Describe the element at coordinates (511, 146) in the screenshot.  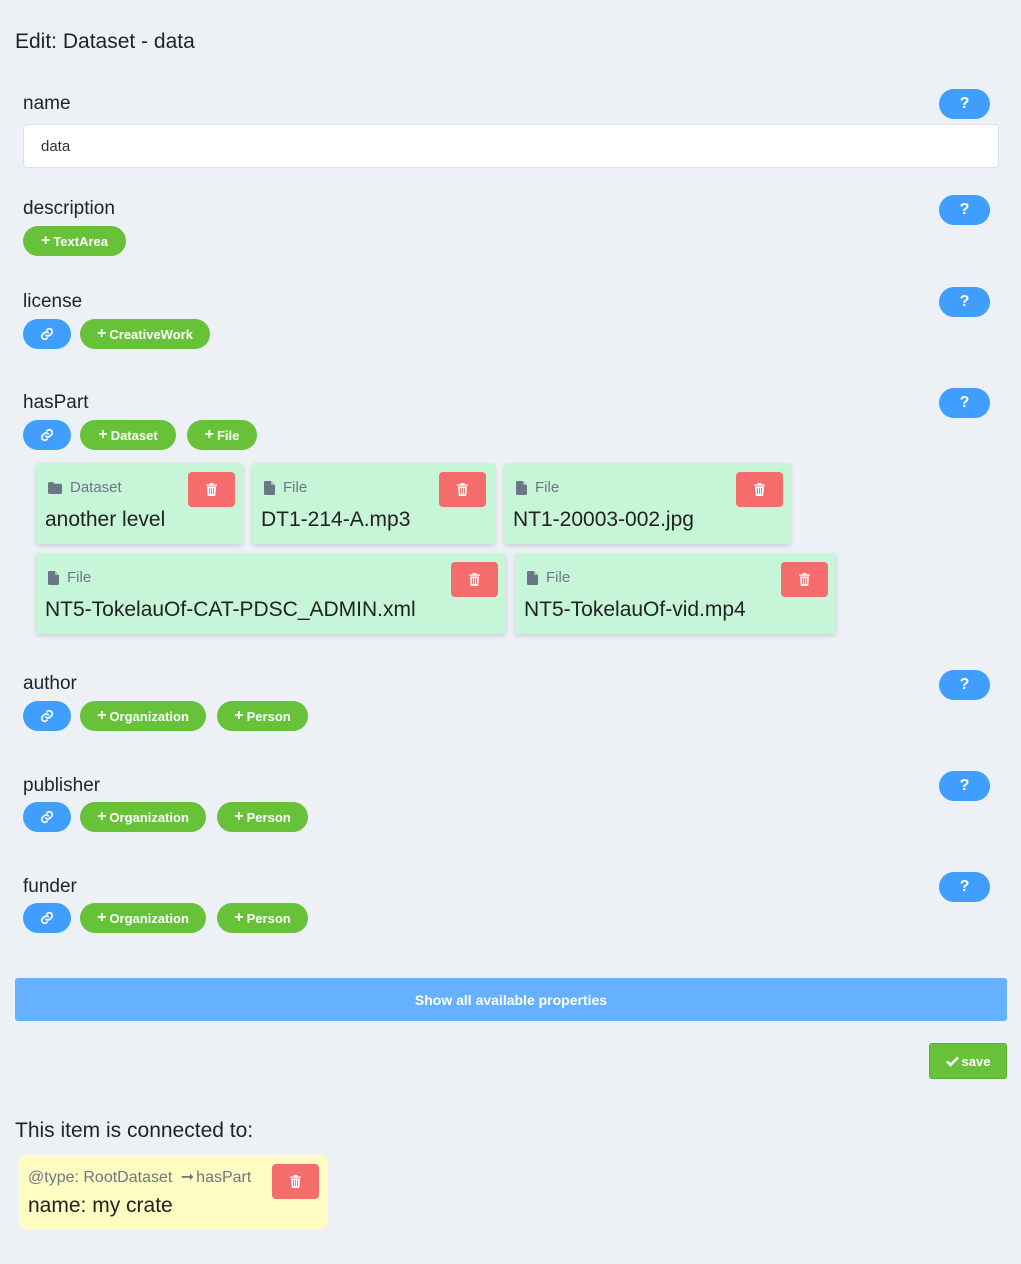
I see `name-input` at that location.